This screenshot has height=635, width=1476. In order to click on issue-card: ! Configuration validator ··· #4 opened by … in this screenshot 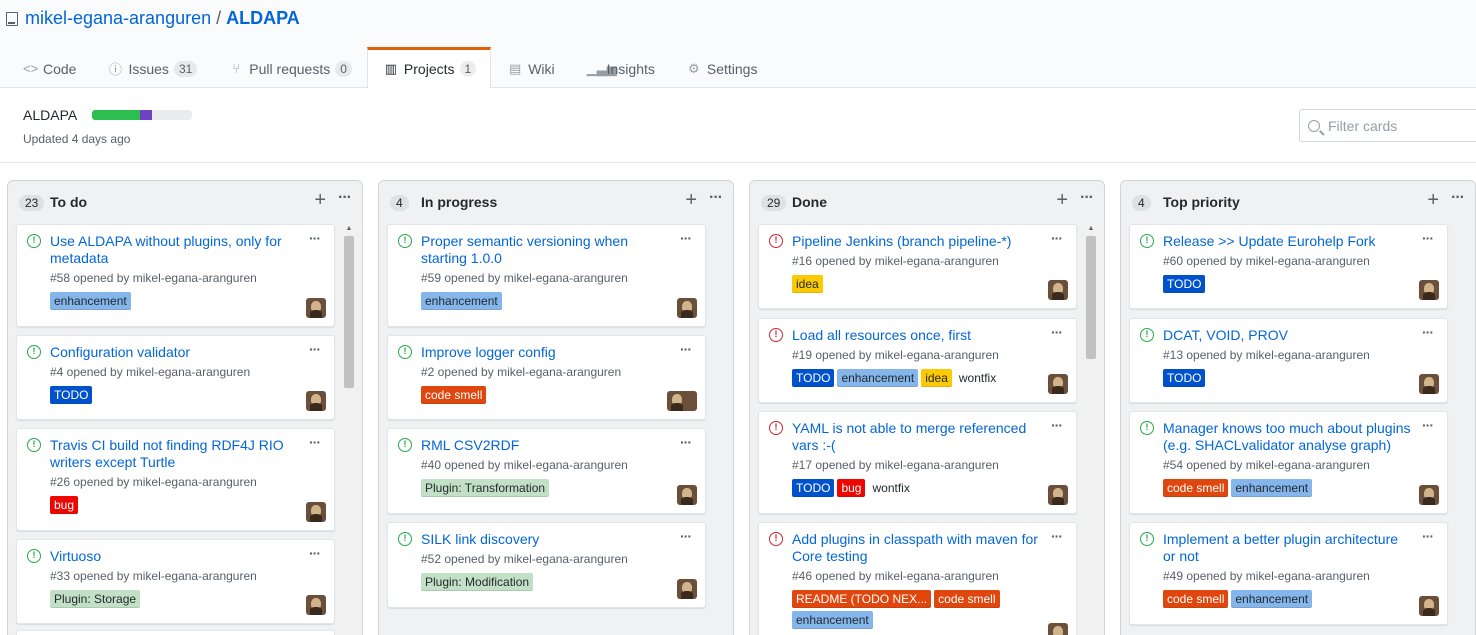, I will do `click(175, 377)`.